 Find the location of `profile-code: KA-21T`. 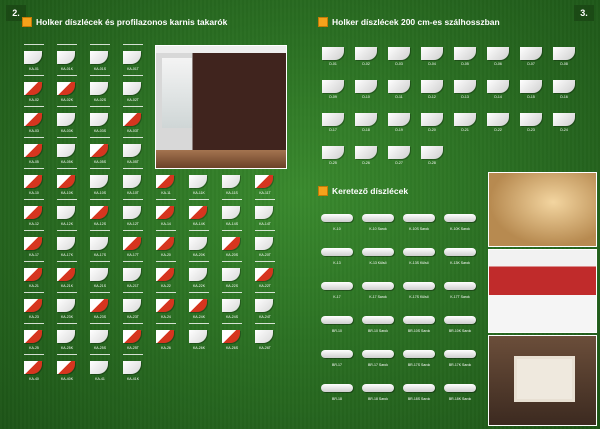

profile-code: KA-21T is located at coordinates (133, 286).